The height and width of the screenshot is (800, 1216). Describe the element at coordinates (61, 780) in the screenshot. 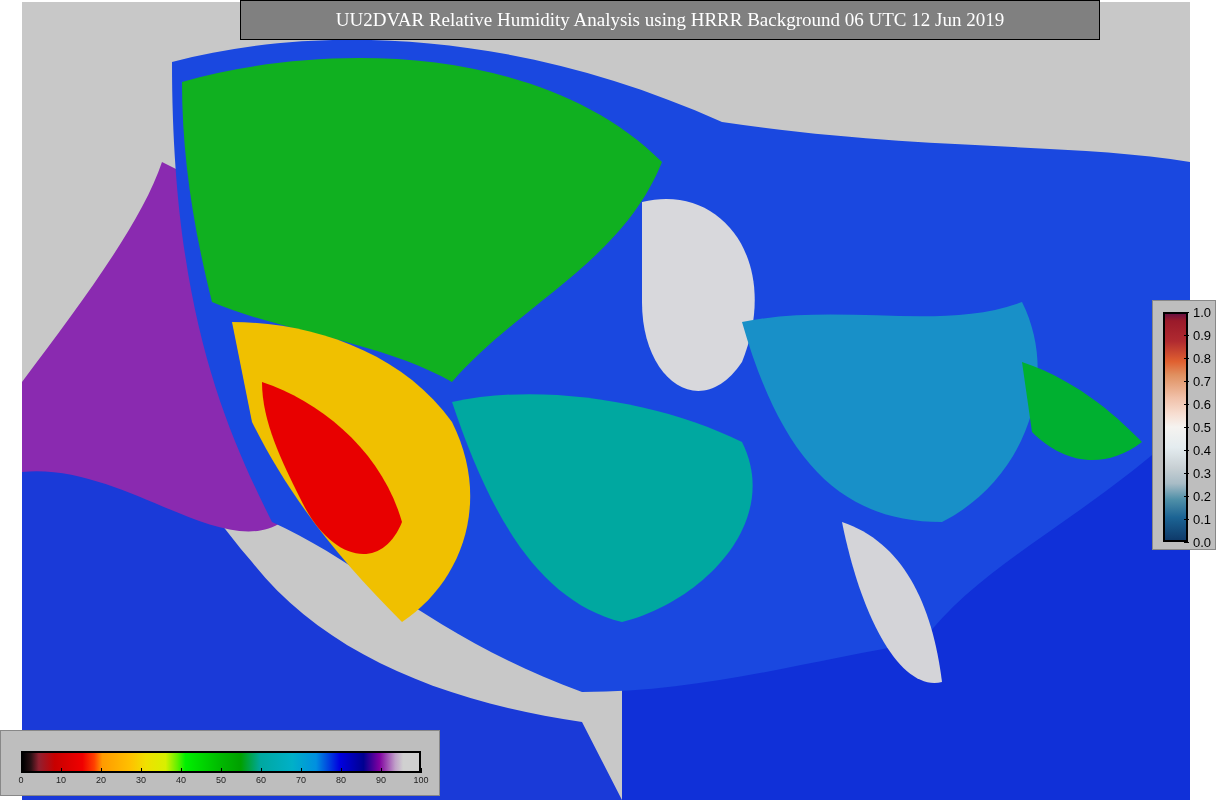

I see `tick-label: 10` at that location.